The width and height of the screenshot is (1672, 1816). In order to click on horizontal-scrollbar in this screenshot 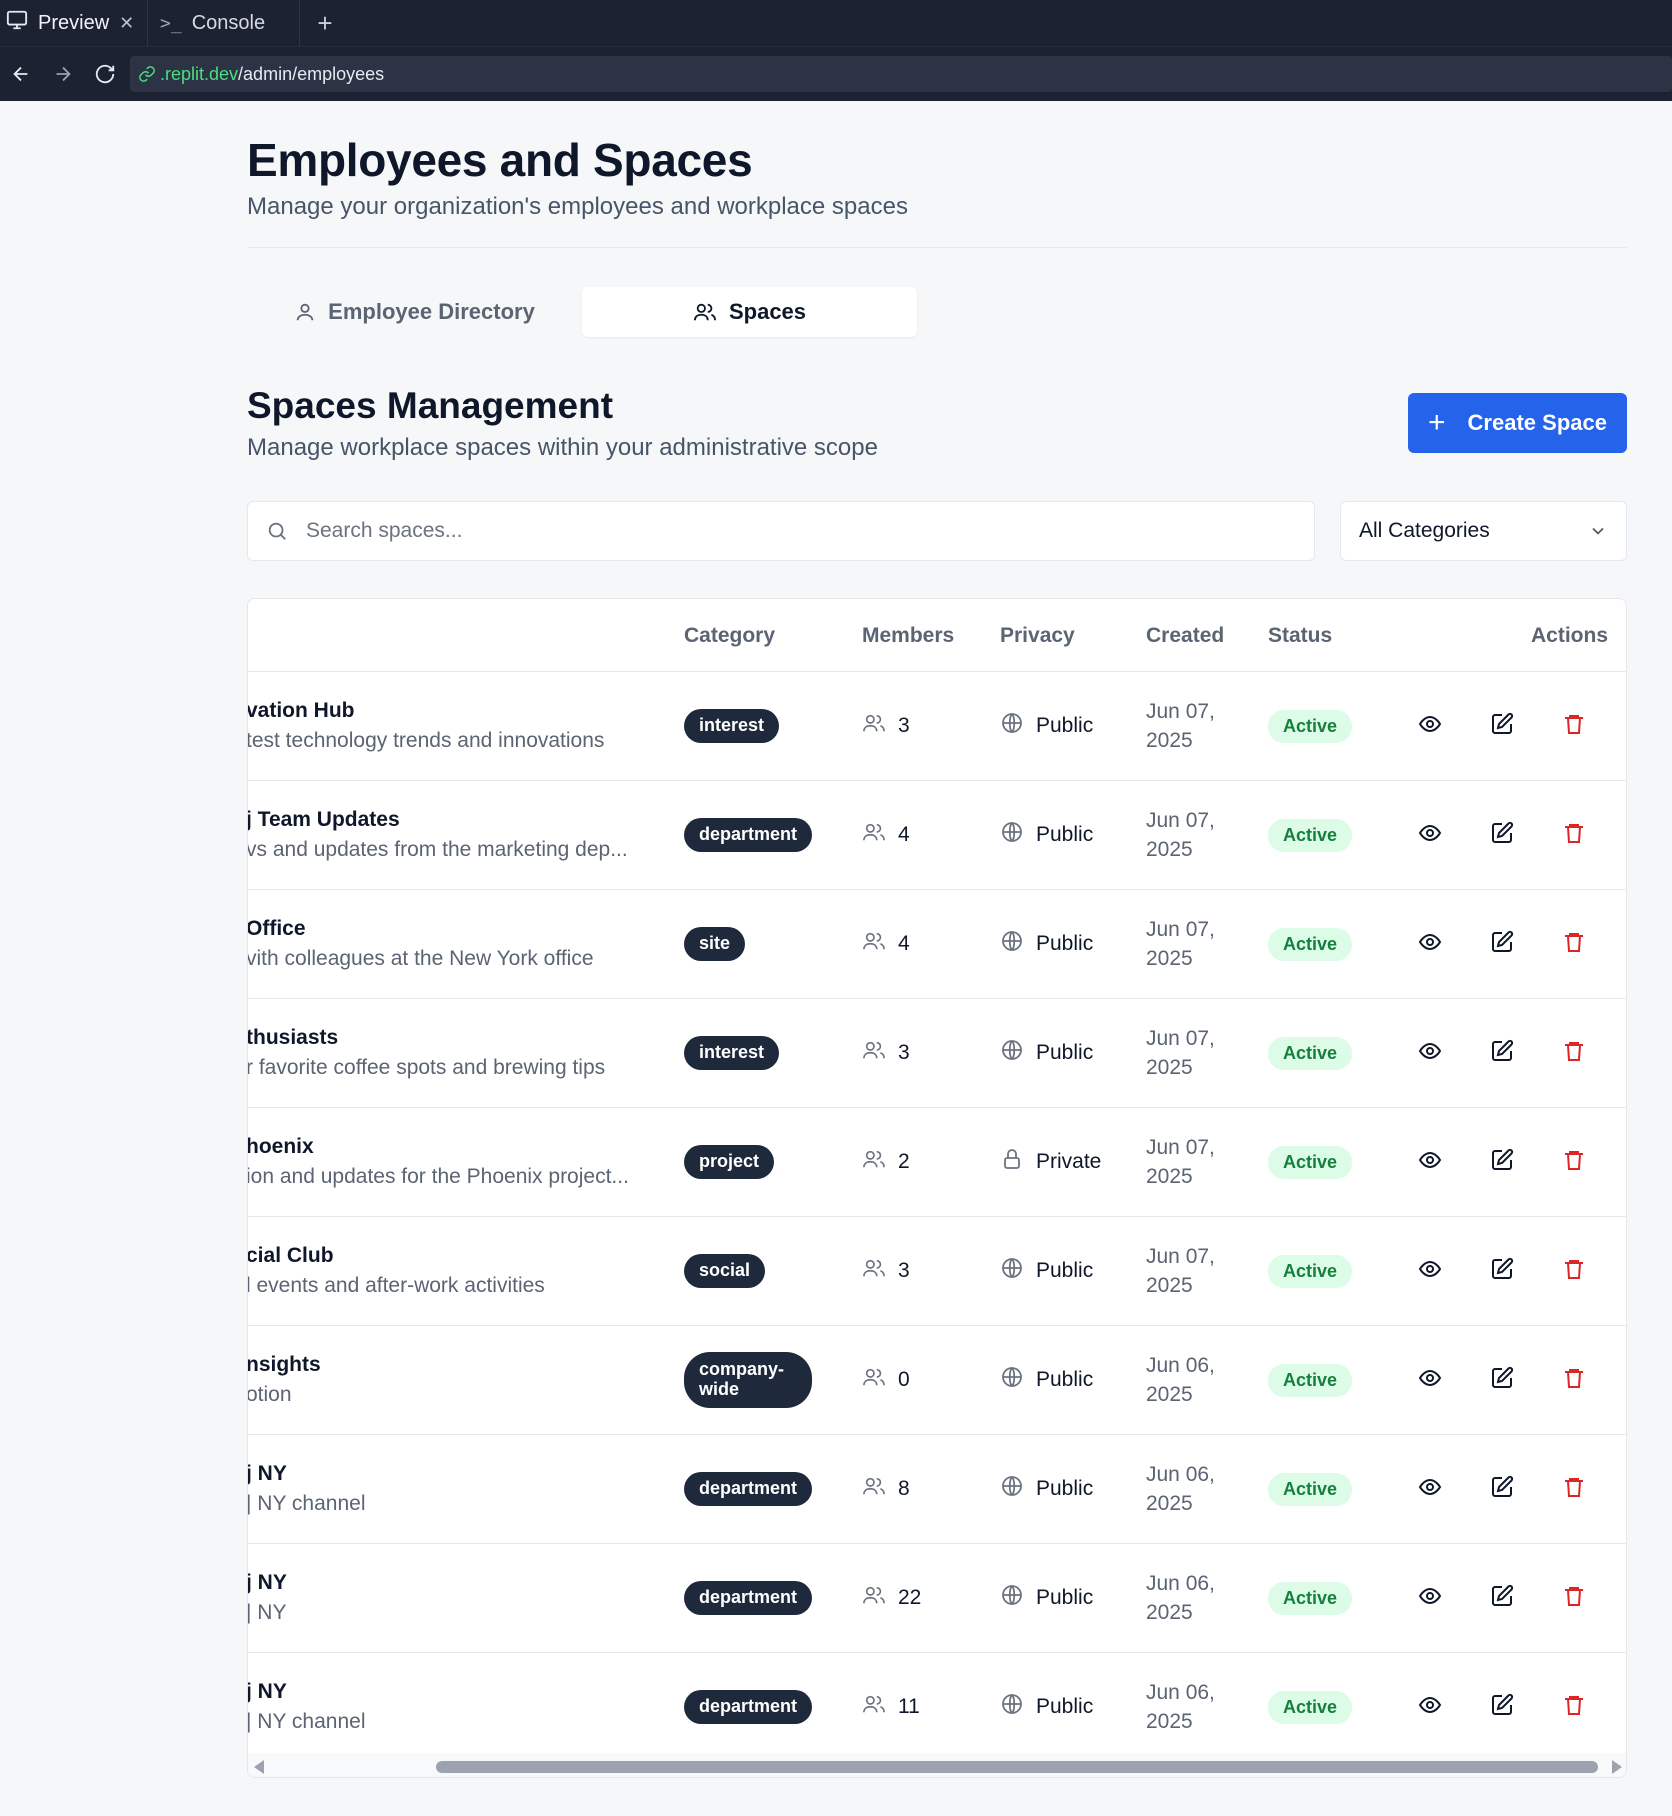, I will do `click(937, 1765)`.